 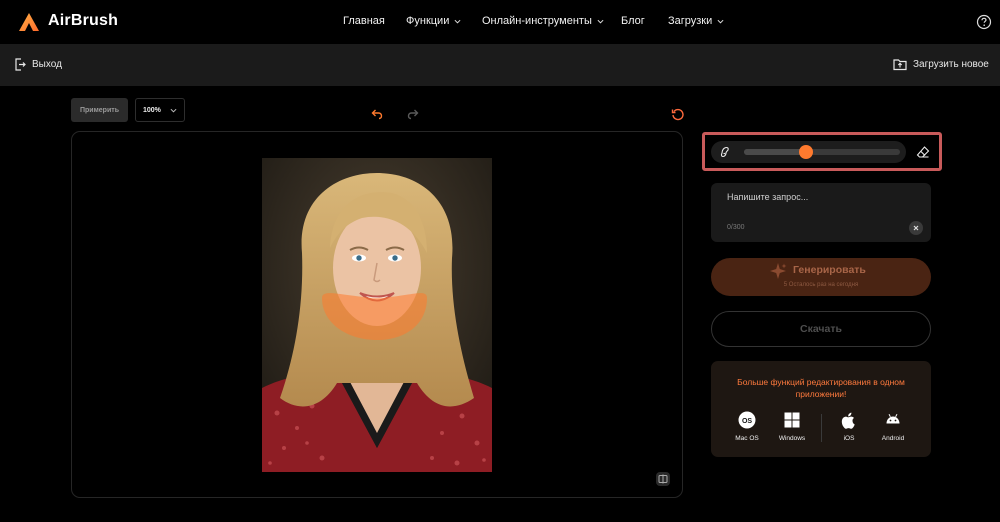 I want to click on exit-icon, so click(x=20, y=64).